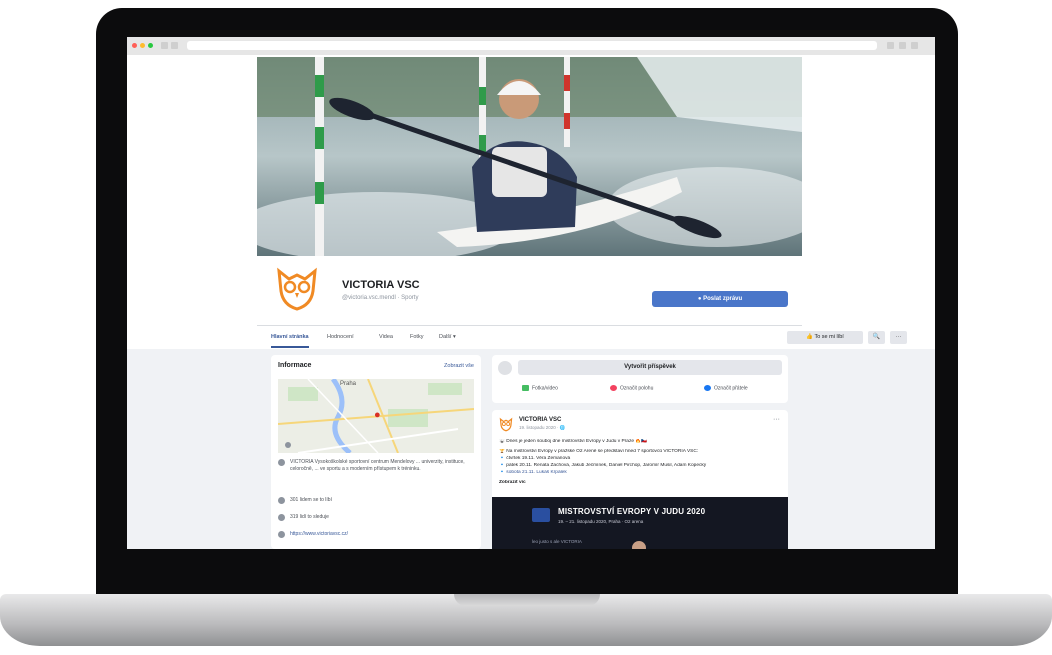  What do you see at coordinates (637, 388) in the screenshot?
I see `check-in-label: Označit polohu` at bounding box center [637, 388].